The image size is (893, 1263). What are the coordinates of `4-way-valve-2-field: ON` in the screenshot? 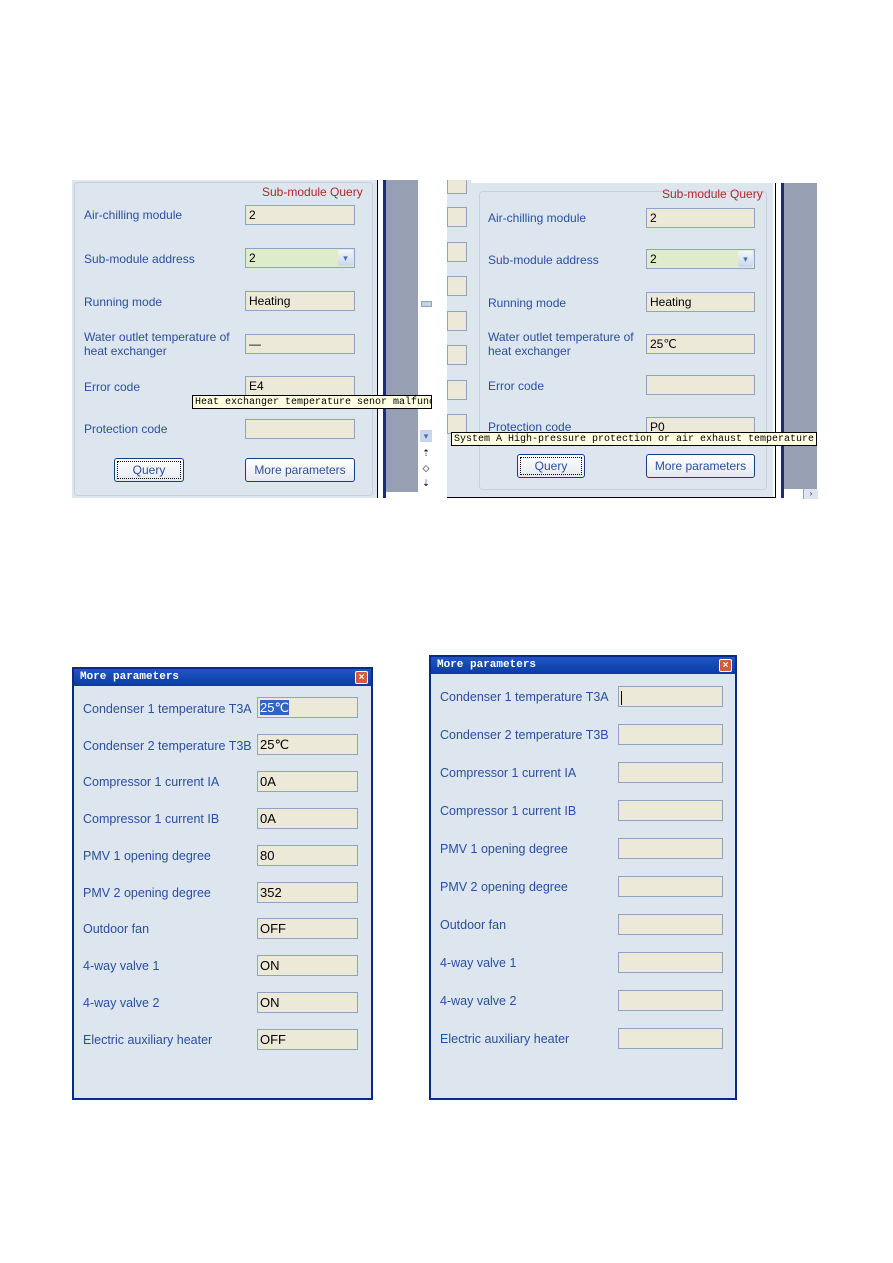 It's located at (307, 1002).